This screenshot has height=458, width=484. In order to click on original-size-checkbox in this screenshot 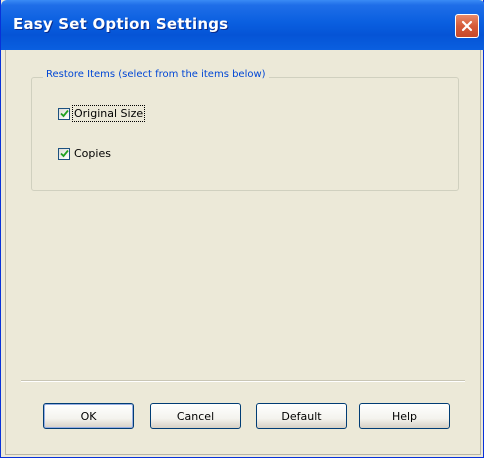, I will do `click(64, 113)`.